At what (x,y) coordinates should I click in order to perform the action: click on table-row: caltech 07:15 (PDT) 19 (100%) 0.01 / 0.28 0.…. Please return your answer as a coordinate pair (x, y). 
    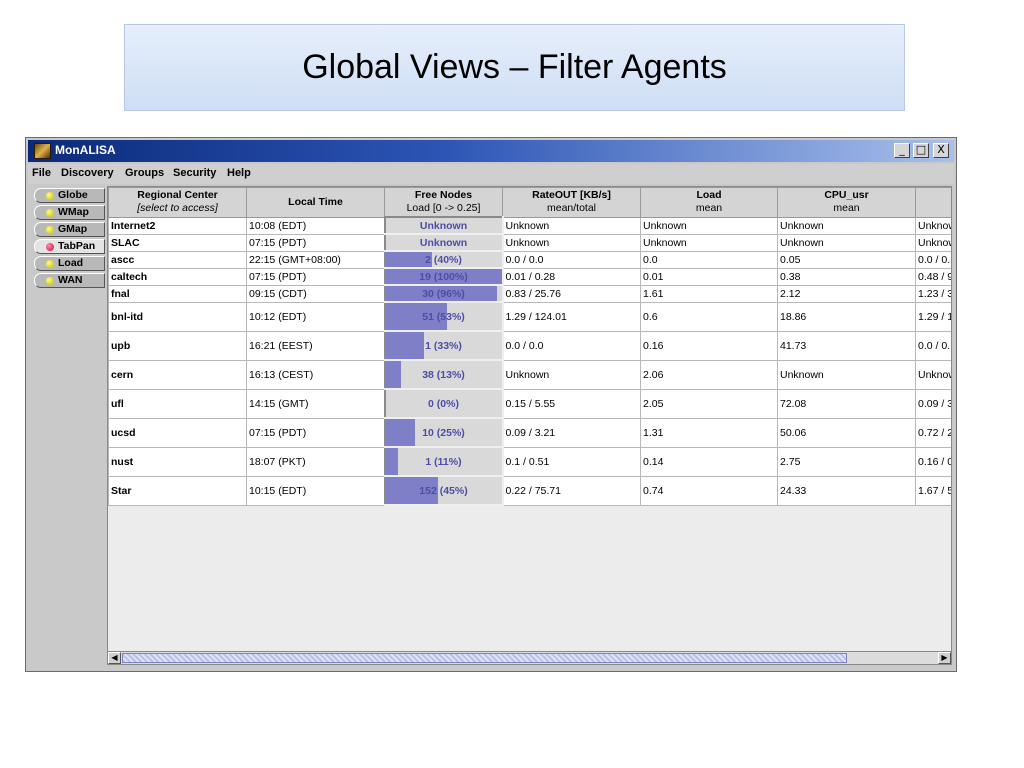
    Looking at the image, I should click on (529, 276).